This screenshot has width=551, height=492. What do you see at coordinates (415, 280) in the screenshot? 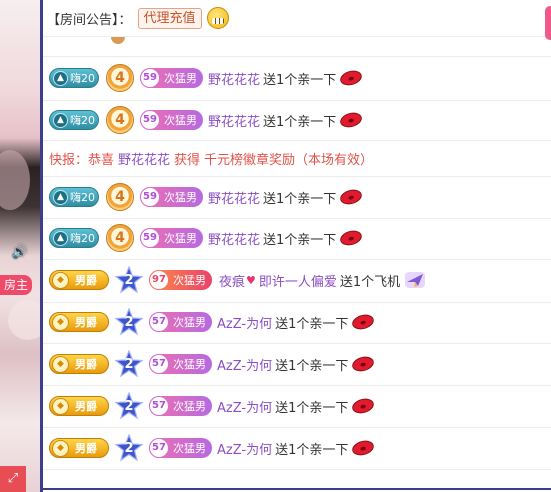
I see `plane-gift-icon` at bounding box center [415, 280].